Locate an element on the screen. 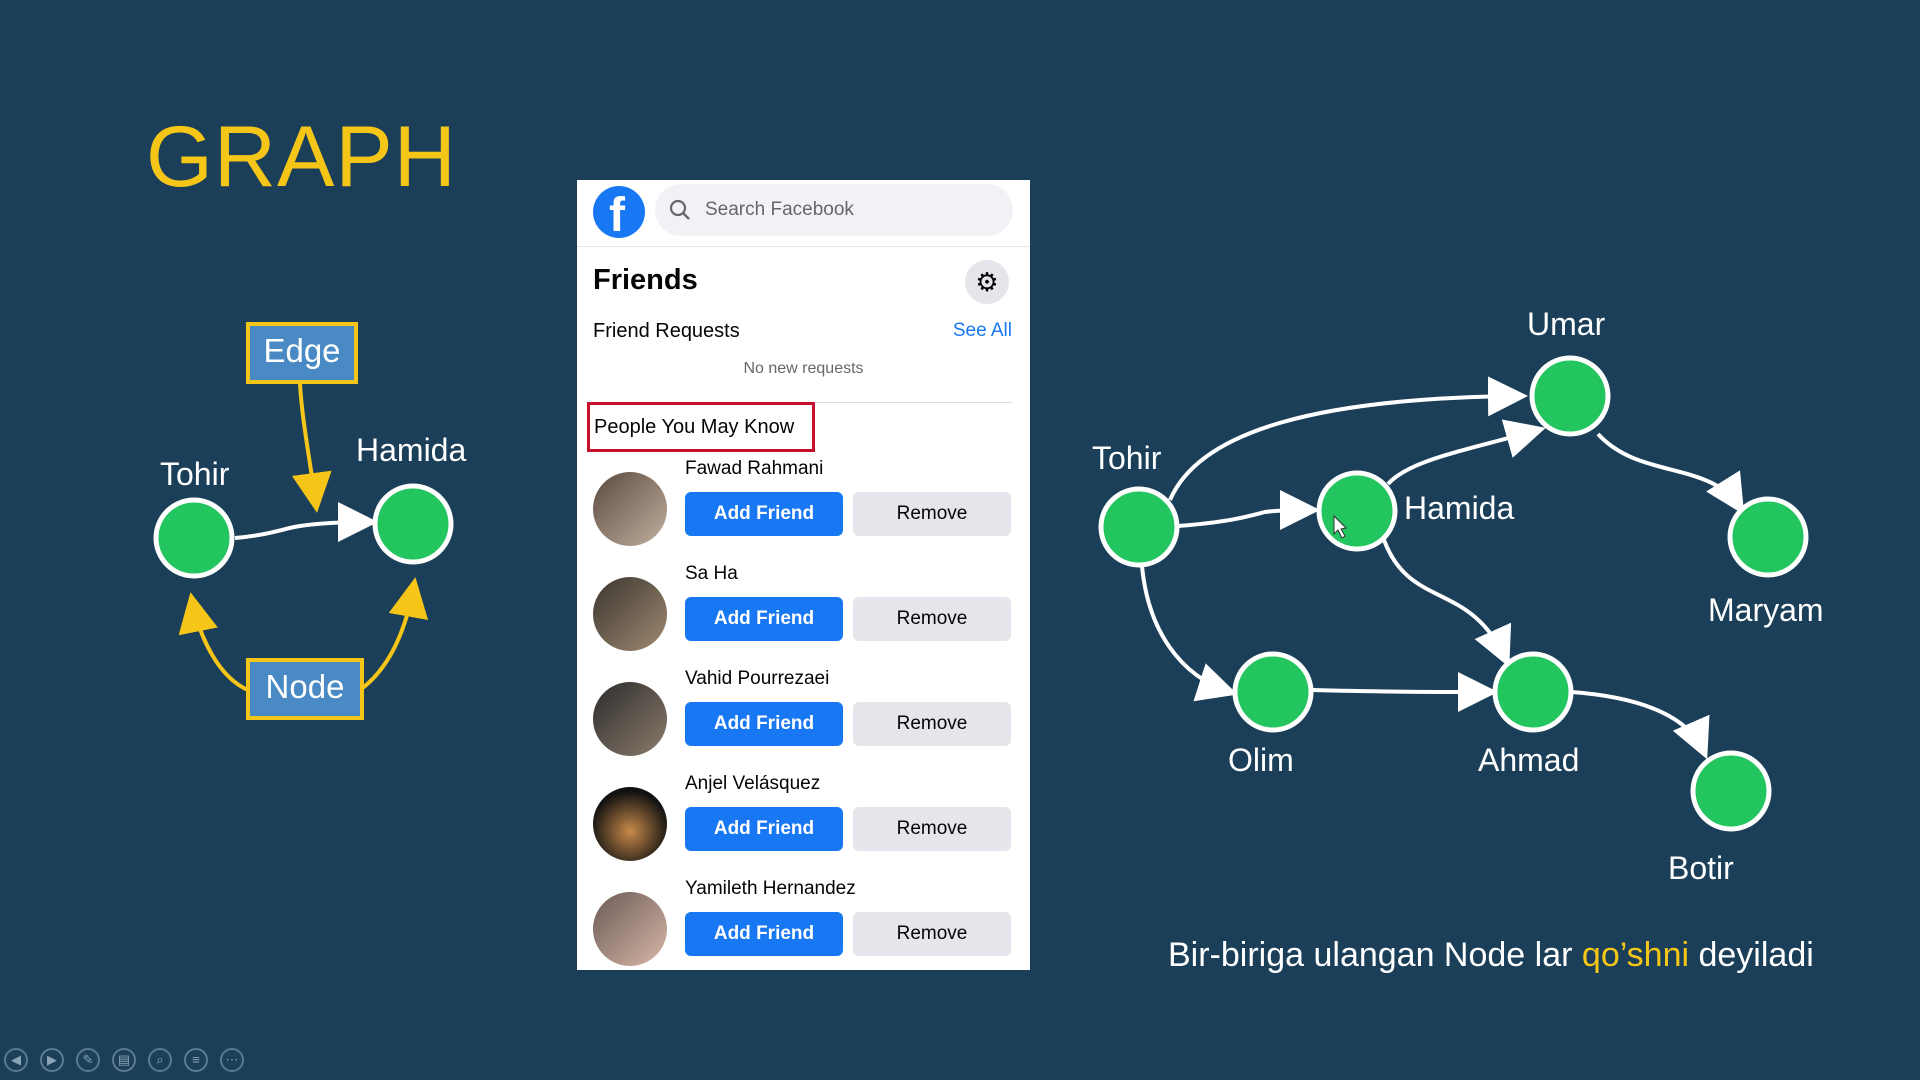  facebook-header: f Search Facebook is located at coordinates (803, 213).